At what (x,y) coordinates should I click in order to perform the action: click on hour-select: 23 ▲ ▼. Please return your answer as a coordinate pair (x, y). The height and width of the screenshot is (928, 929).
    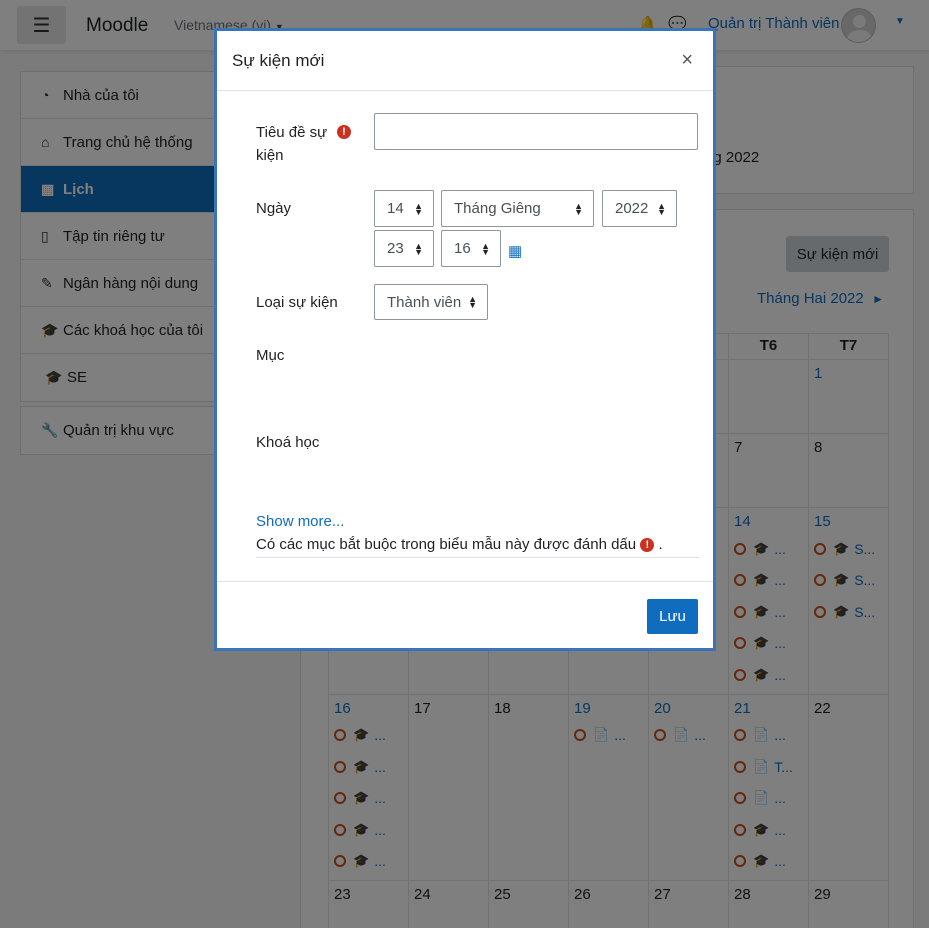
    Looking at the image, I should click on (404, 248).